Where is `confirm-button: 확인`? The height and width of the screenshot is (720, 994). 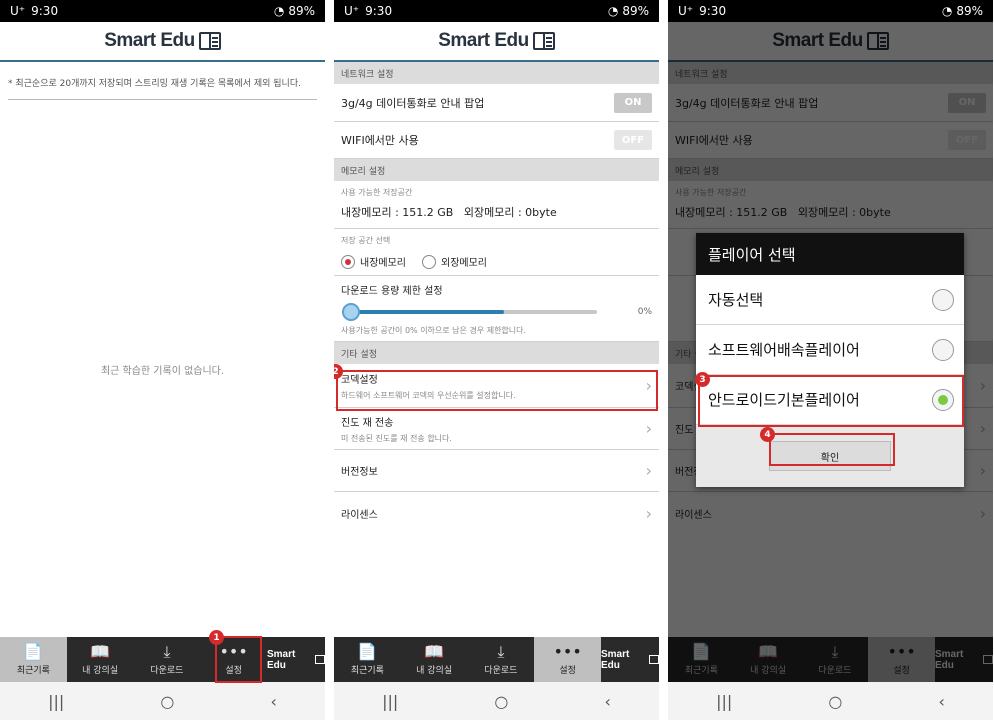 confirm-button: 확인 is located at coordinates (830, 456).